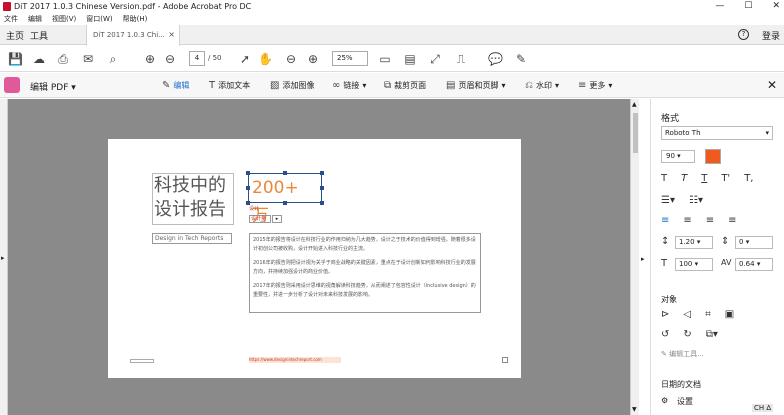  I want to click on scroll-down-icon: ▼, so click(634, 409).